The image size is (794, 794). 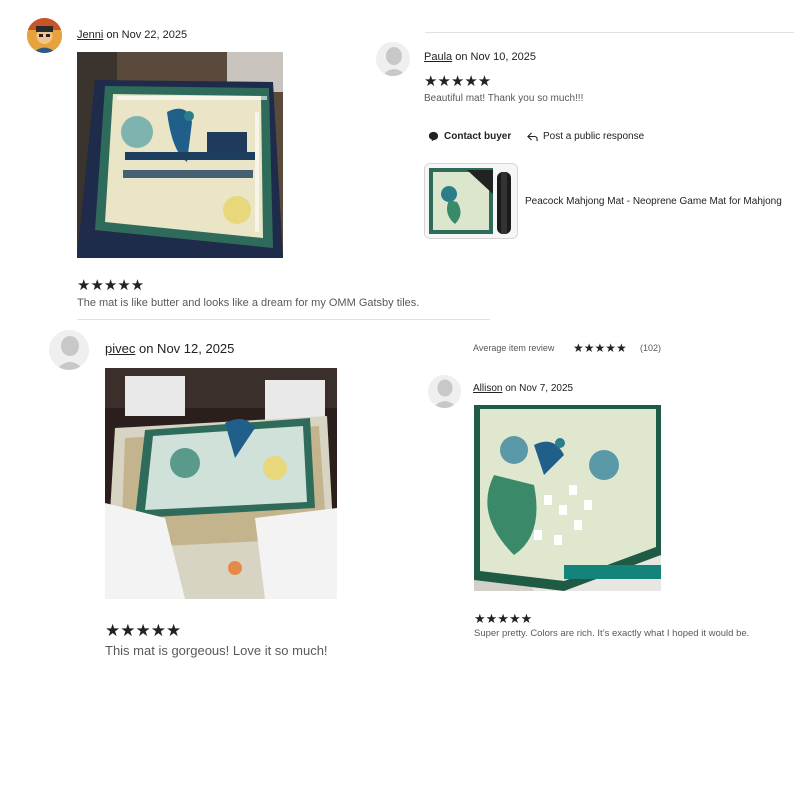 I want to click on reviewer-name-link: Jenni, so click(x=90, y=35).